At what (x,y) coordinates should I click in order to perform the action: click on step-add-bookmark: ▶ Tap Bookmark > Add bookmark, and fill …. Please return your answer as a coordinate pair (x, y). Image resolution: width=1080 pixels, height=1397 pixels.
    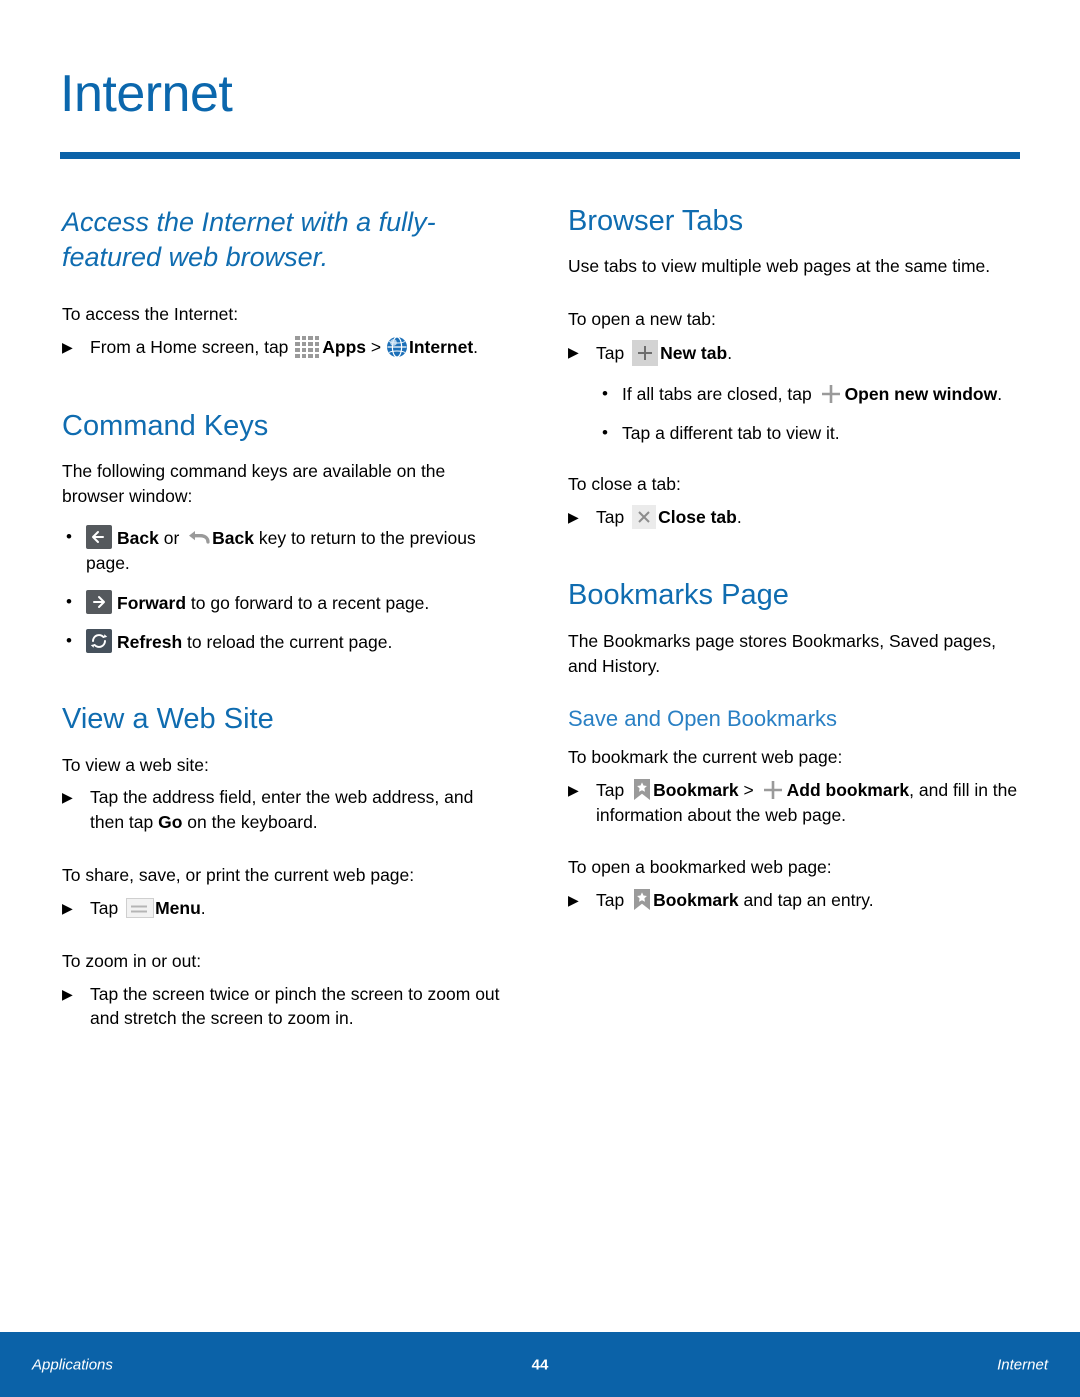
    Looking at the image, I should click on (793, 803).